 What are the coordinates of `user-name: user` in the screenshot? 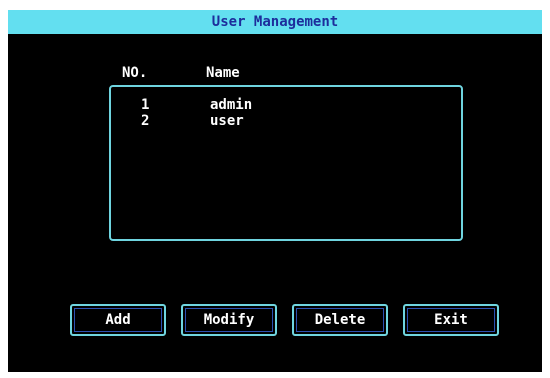 It's located at (227, 121).